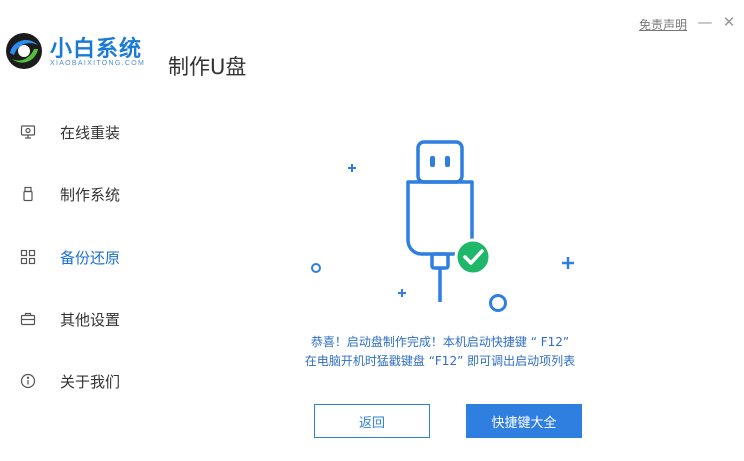 The width and height of the screenshot is (744, 461). I want to click on back-button: 返回, so click(372, 421).